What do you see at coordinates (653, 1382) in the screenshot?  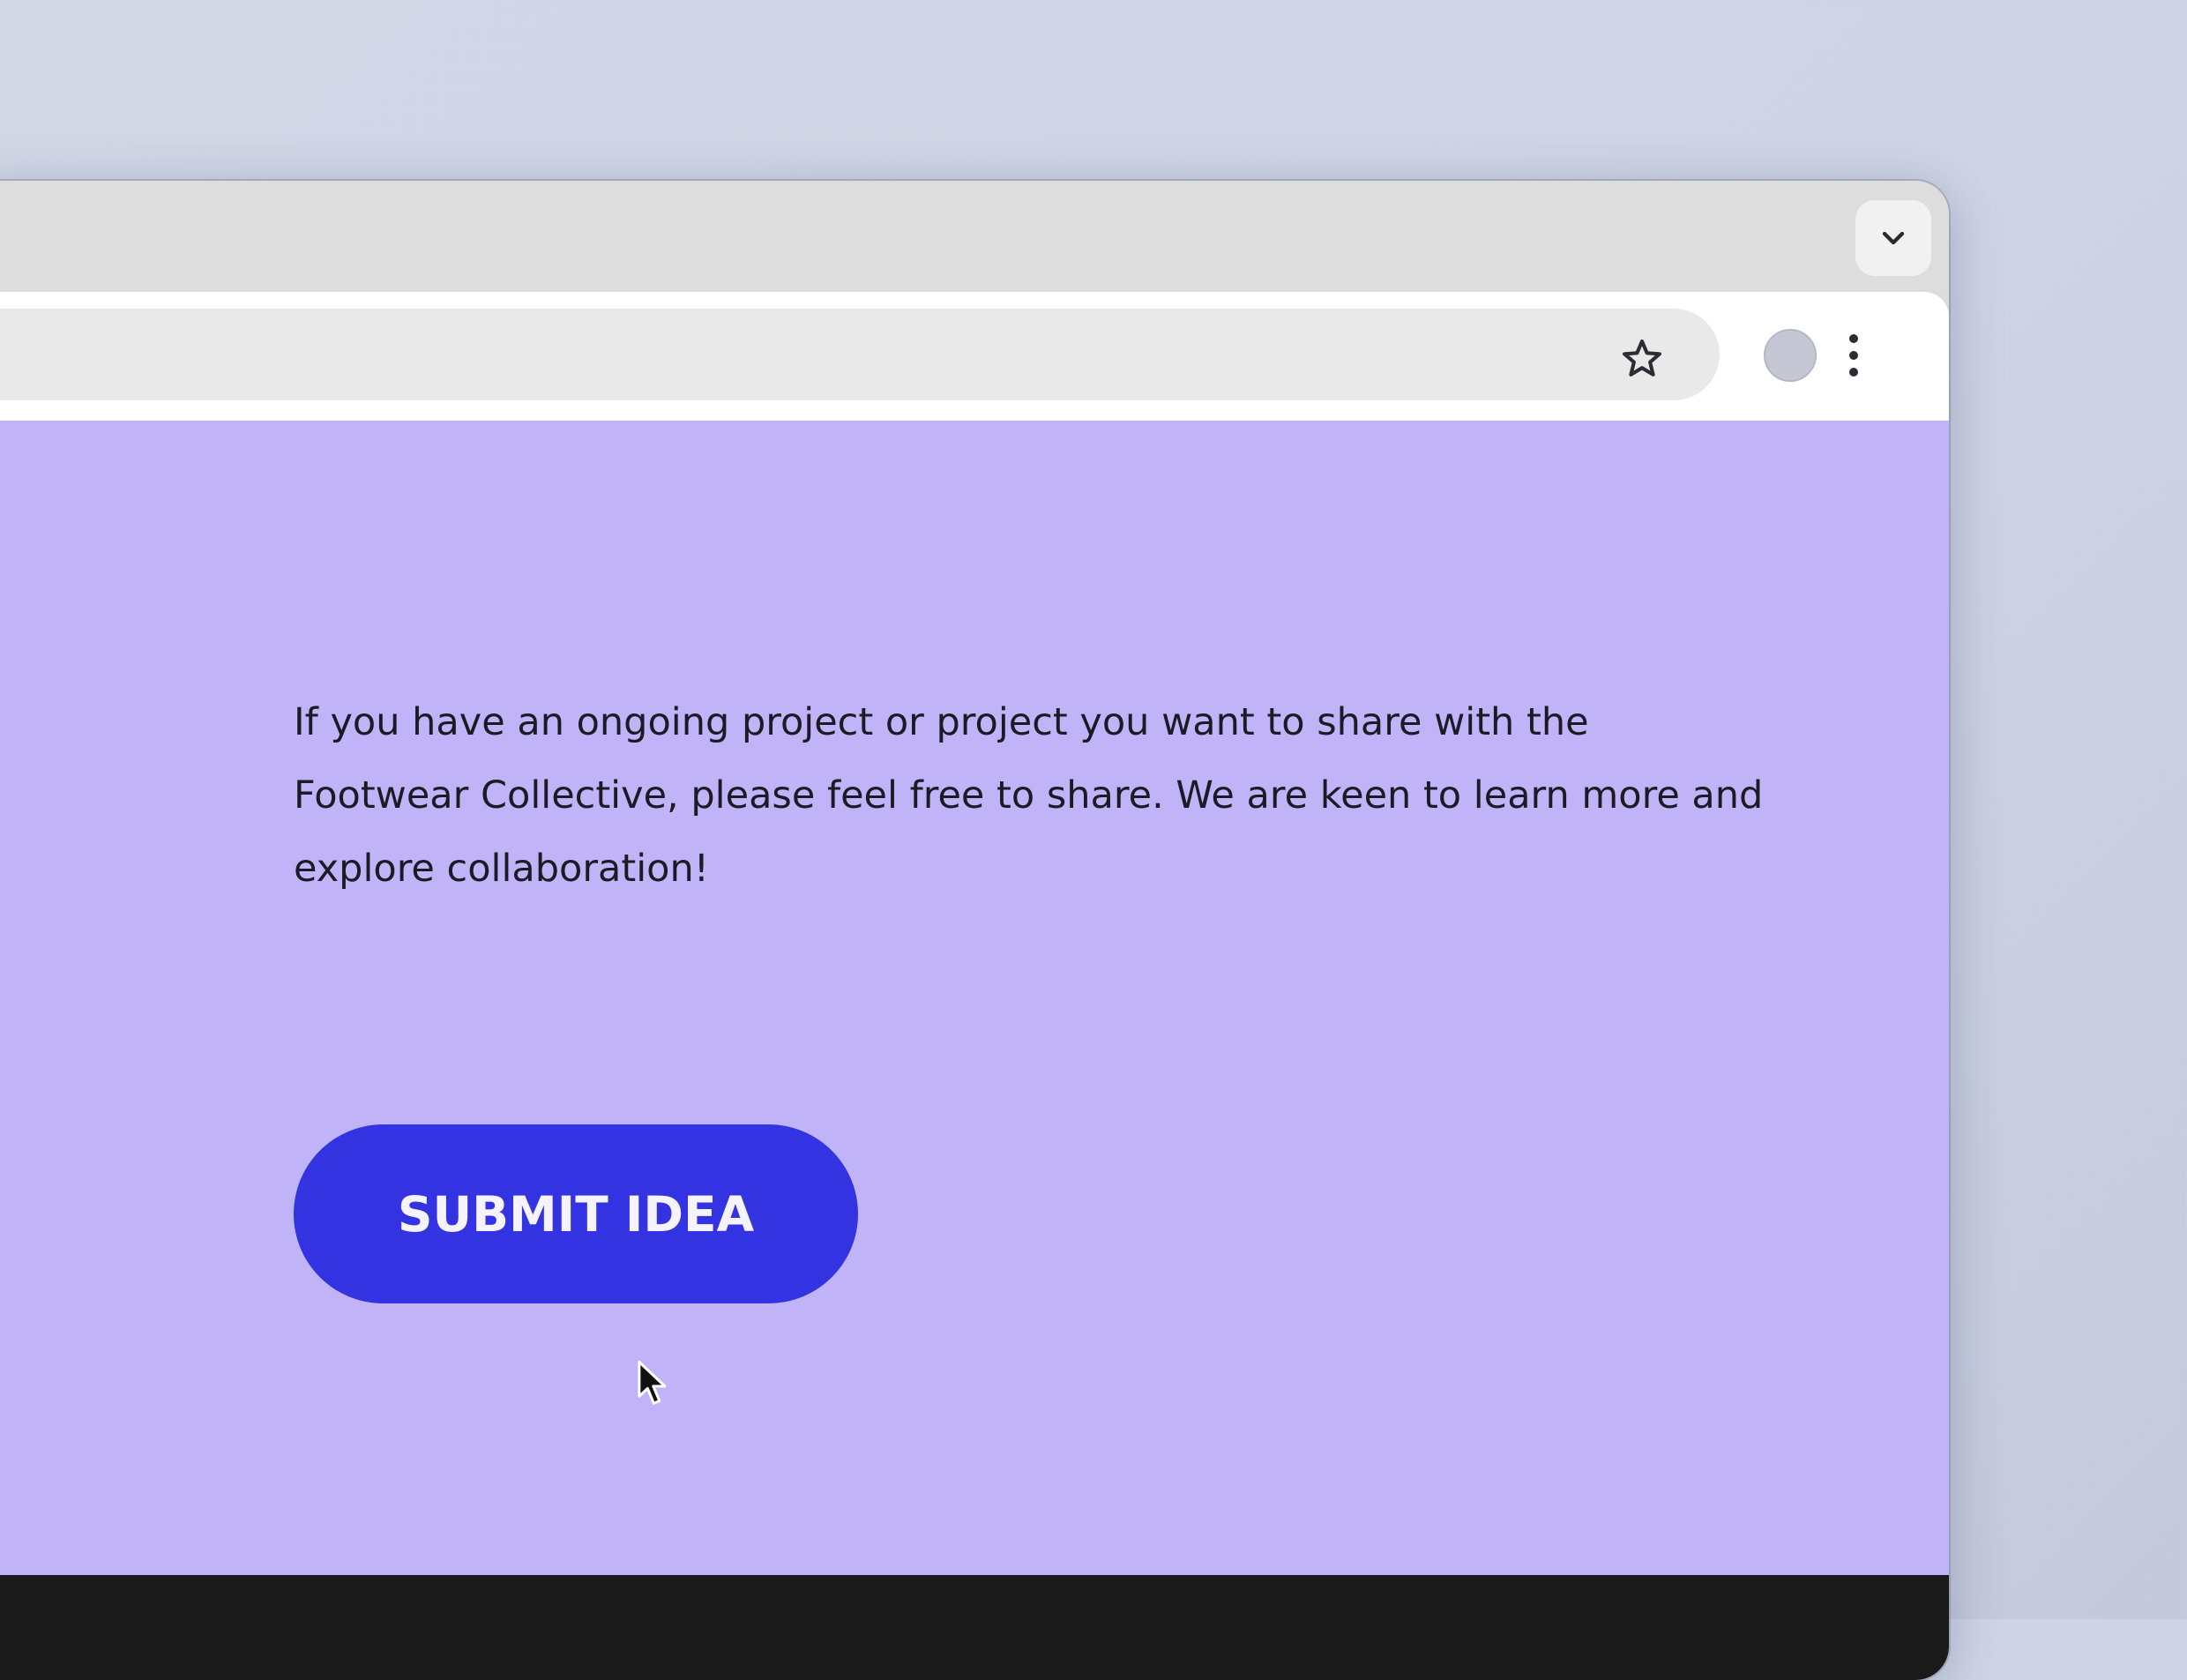 I see `arrow-pointer-icon` at bounding box center [653, 1382].